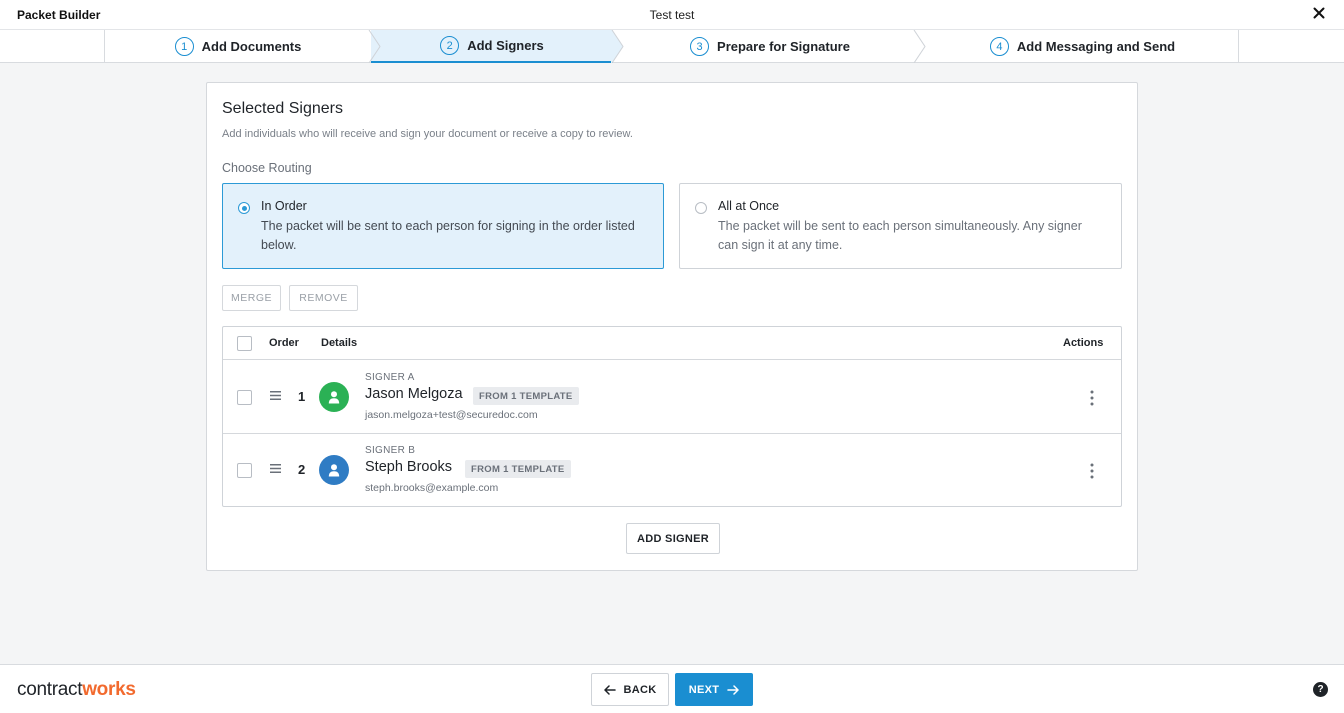 The height and width of the screenshot is (713, 1344). I want to click on back-button: BACK, so click(630, 689).